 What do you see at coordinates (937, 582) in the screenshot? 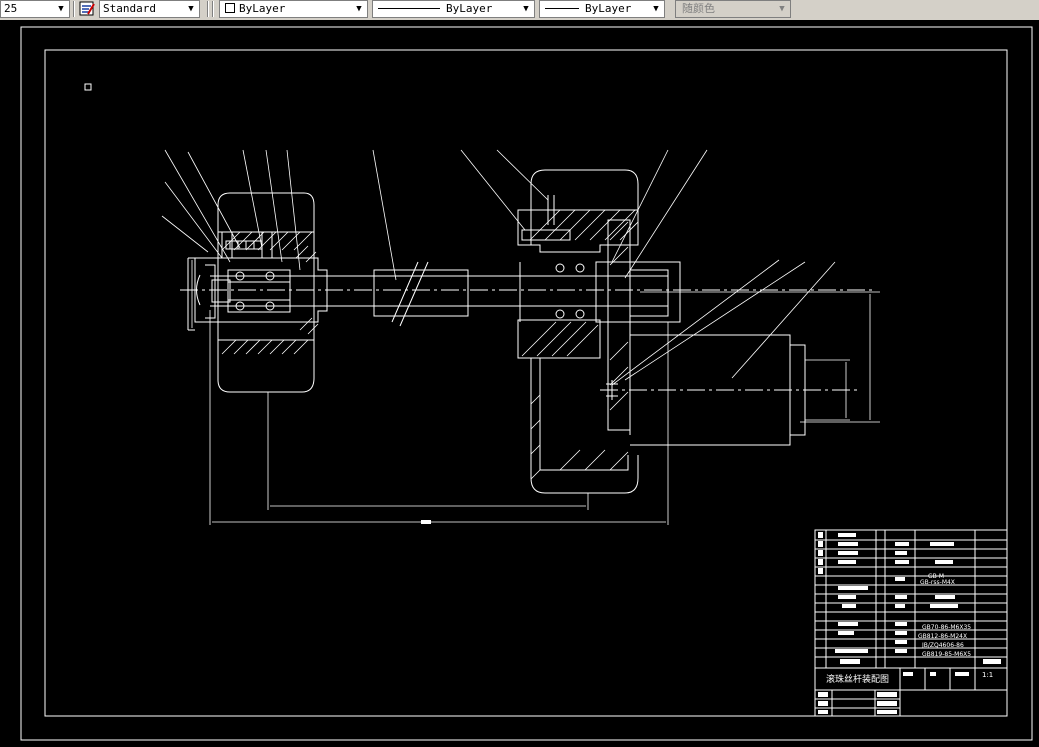
I see `part-code-text: GB-rss-M4X` at bounding box center [937, 582].